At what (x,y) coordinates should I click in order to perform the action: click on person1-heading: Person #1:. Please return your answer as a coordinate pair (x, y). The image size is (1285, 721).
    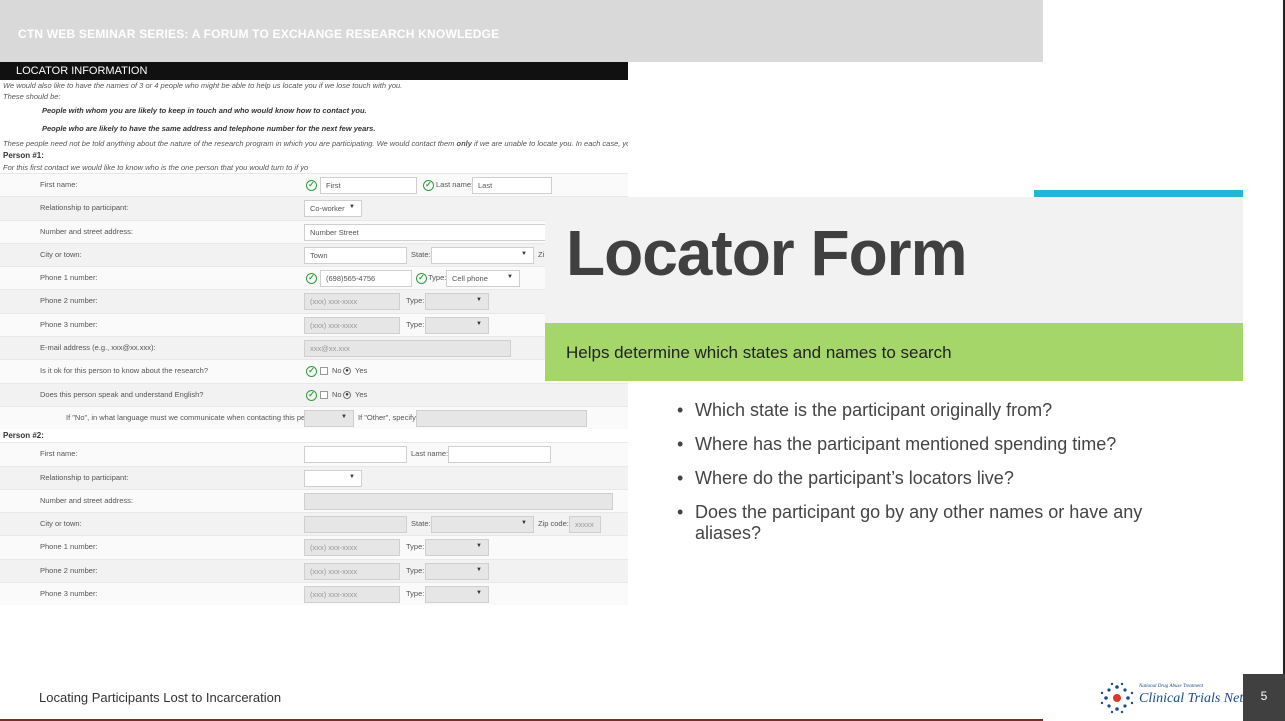
    Looking at the image, I should click on (23, 155).